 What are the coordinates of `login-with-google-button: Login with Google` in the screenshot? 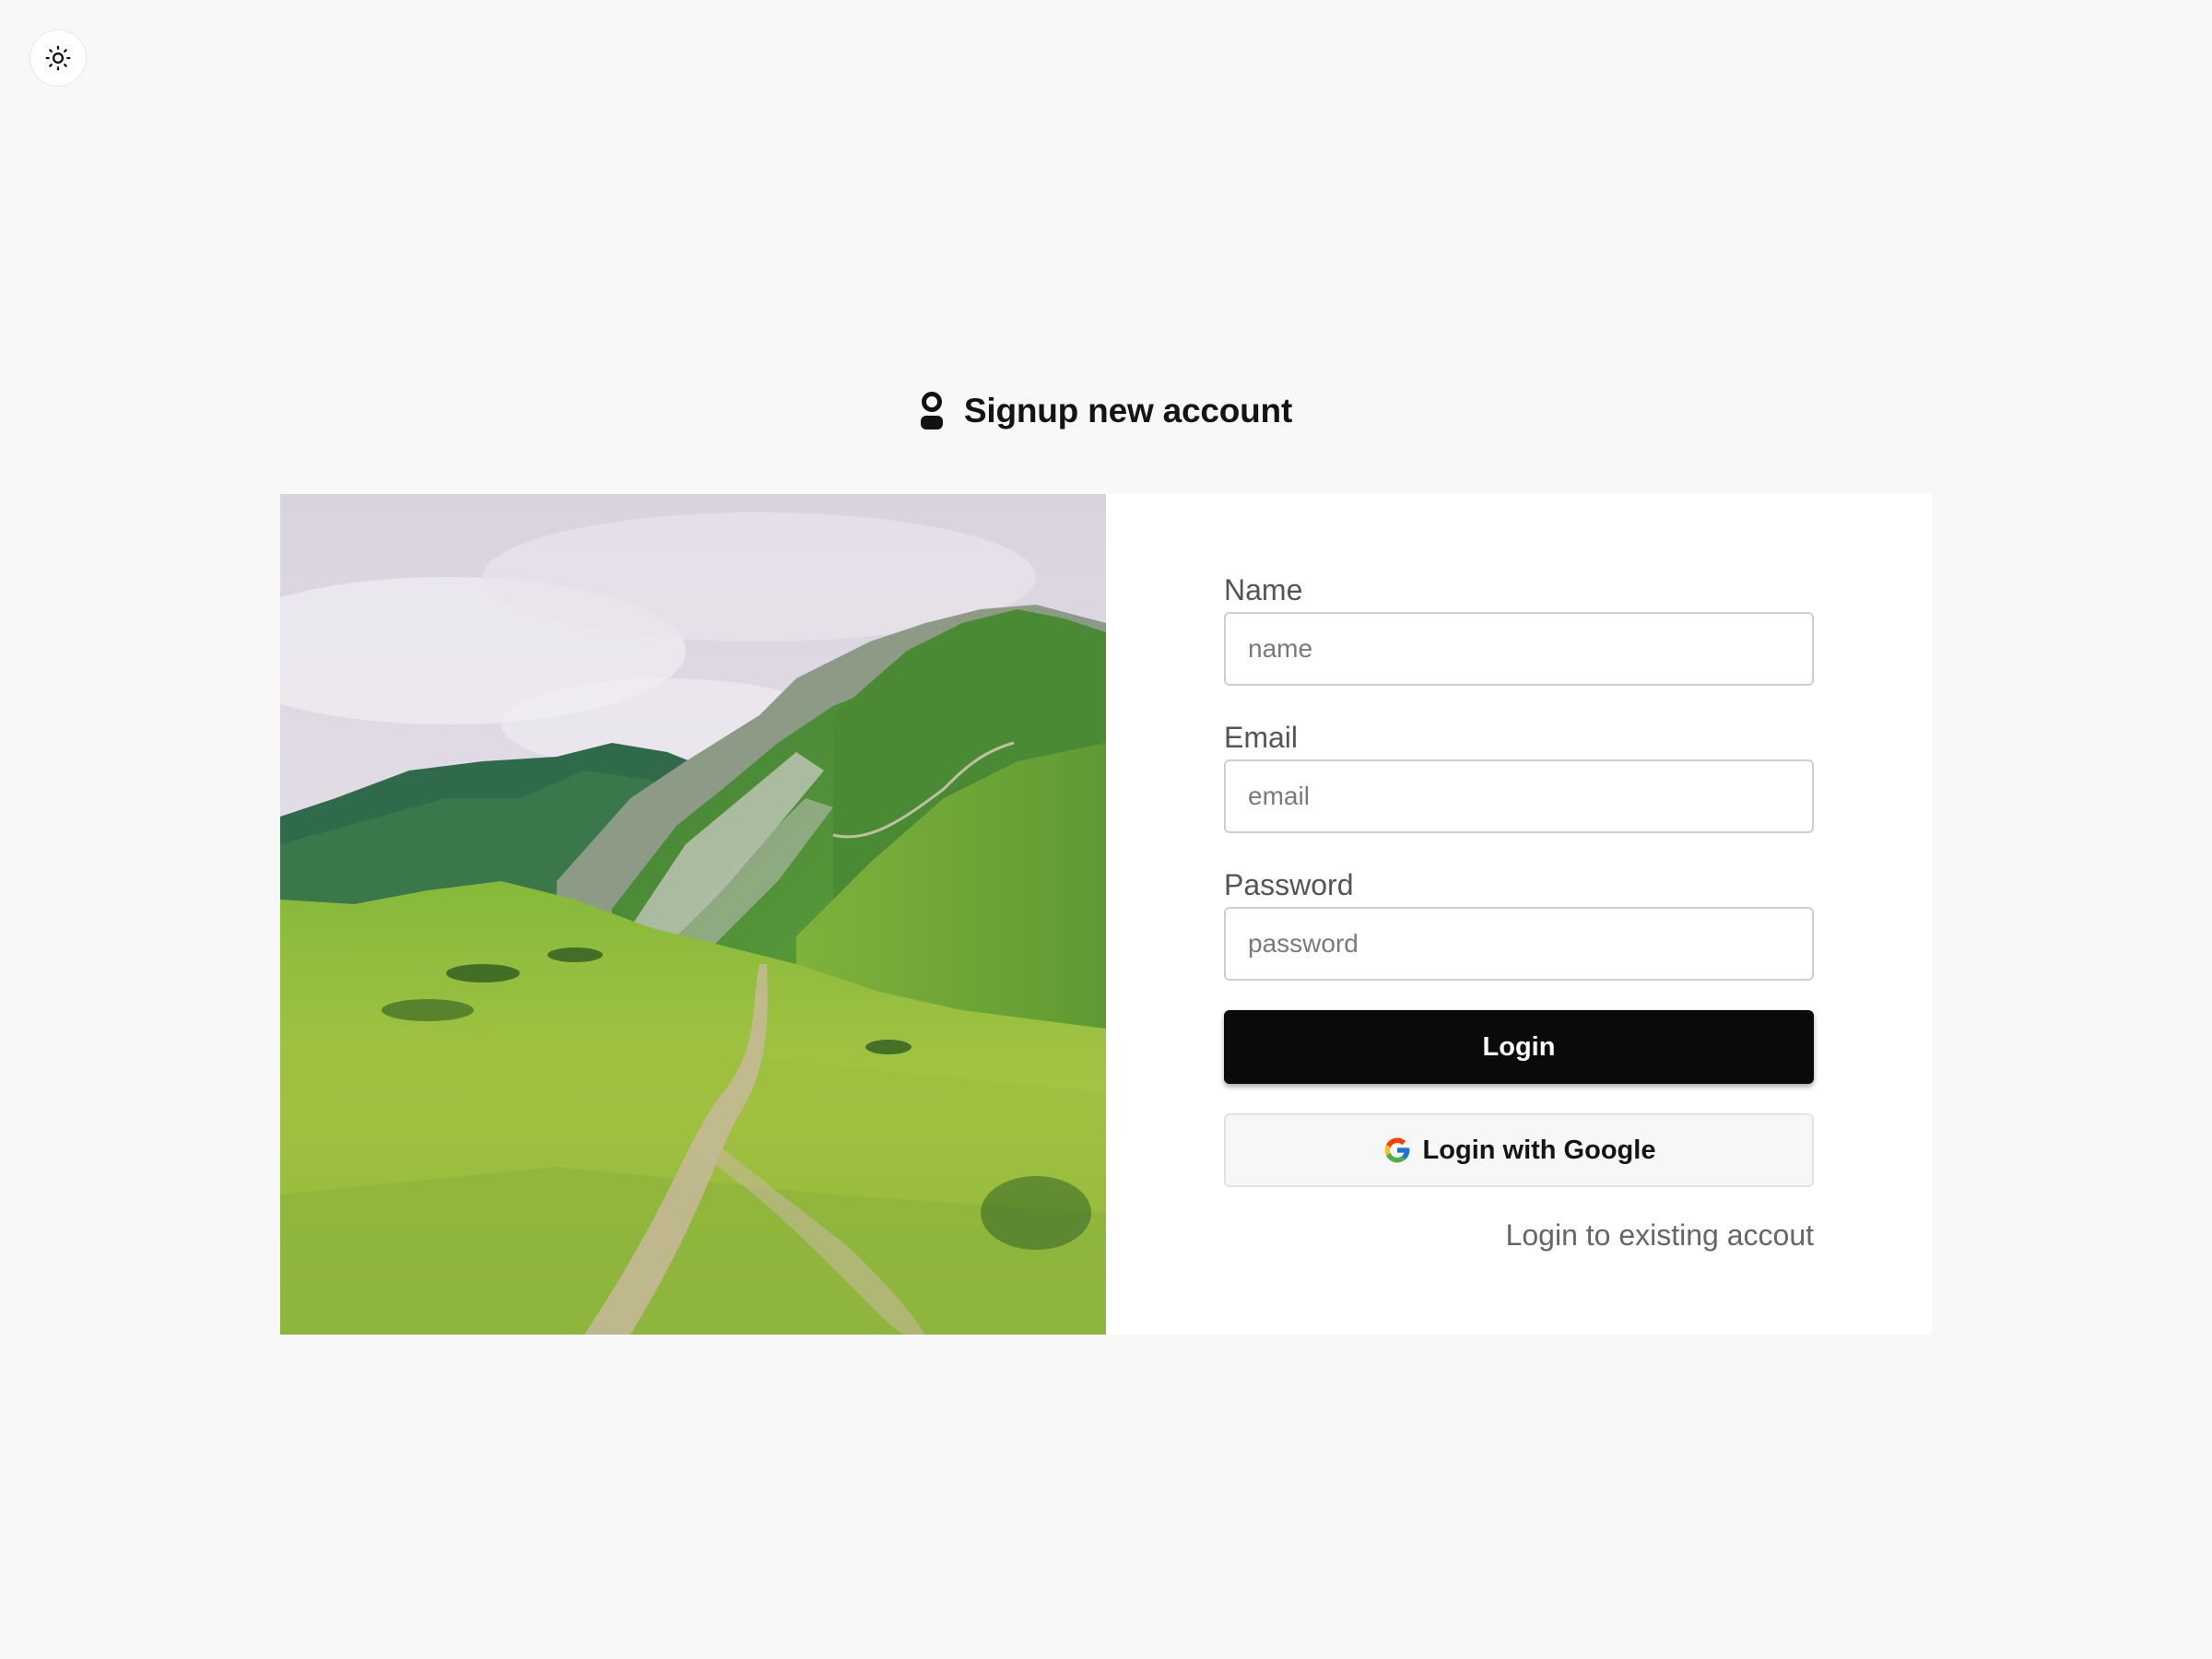 It's located at (1519, 1150).